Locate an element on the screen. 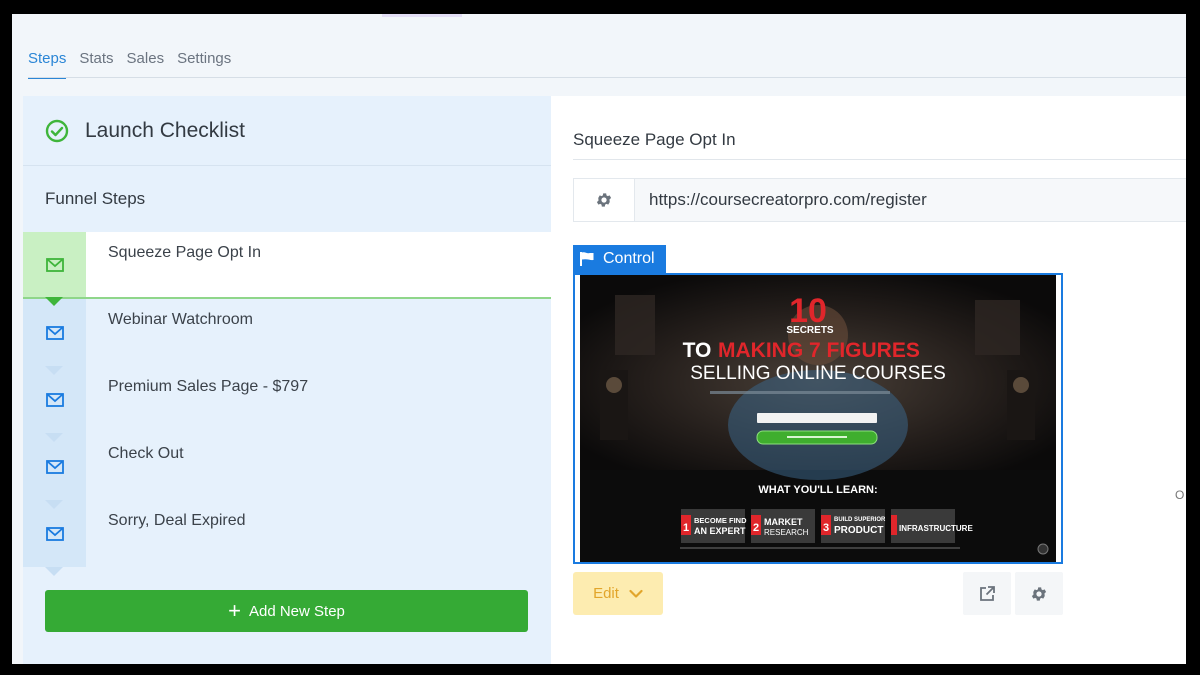 The width and height of the screenshot is (1200, 675). tab-settings: Settings is located at coordinates (204, 64).